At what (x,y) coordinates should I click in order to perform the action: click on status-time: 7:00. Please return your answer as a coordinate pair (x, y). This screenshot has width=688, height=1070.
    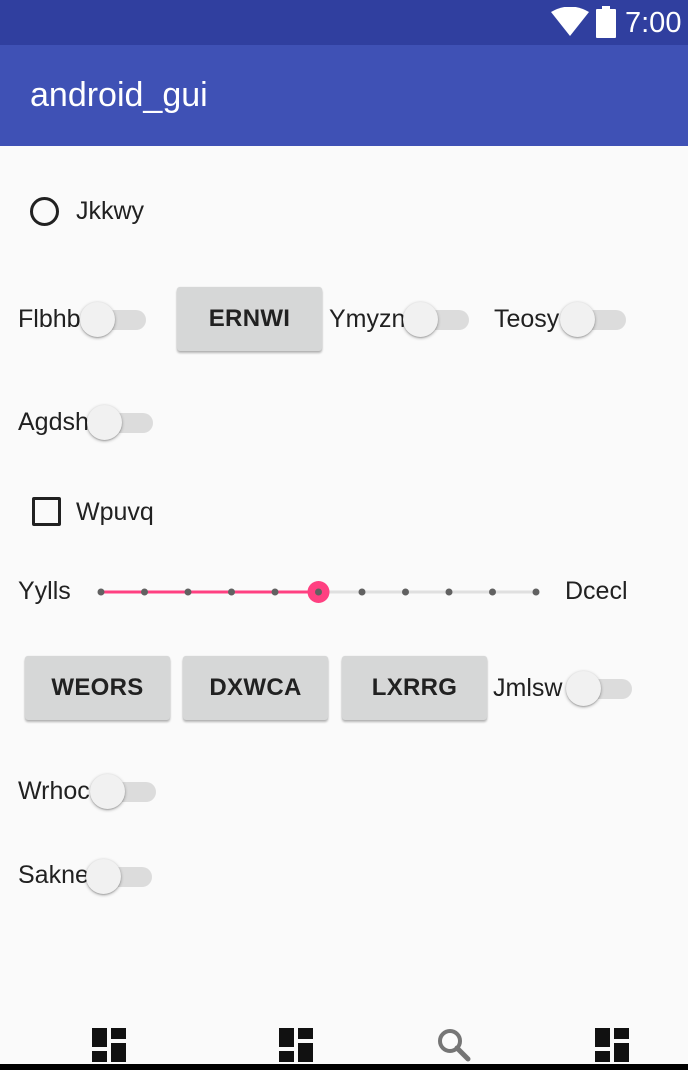
    Looking at the image, I should click on (653, 23).